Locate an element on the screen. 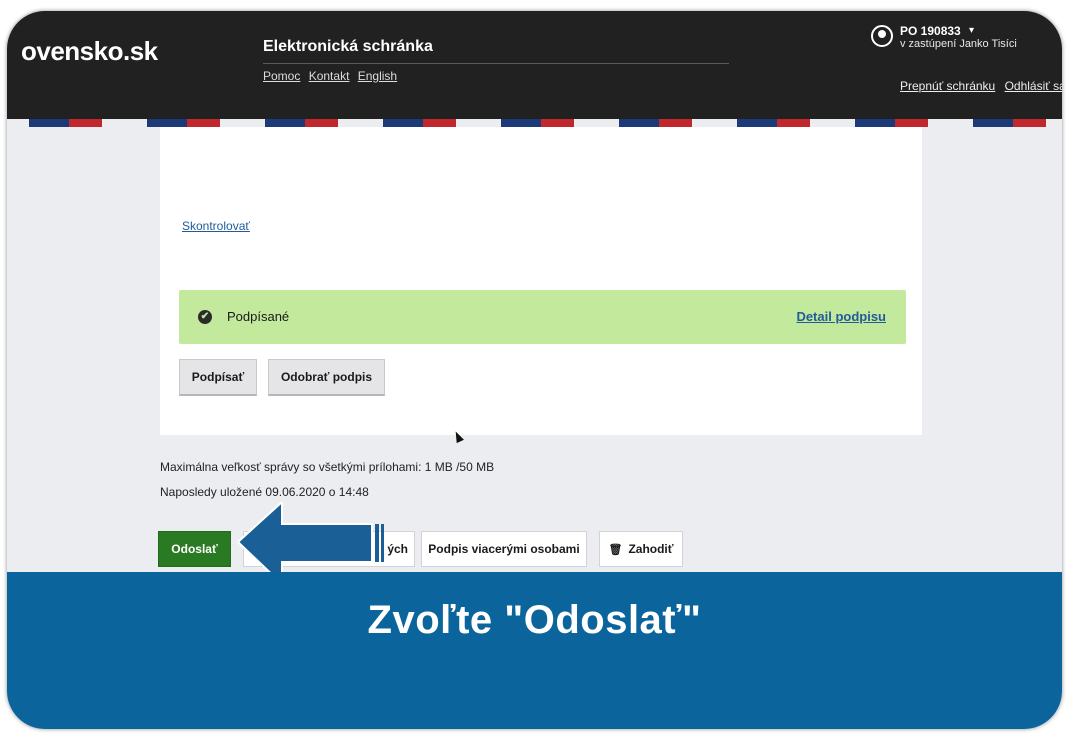 The image size is (1067, 737). user-representative: v zastúpení Janko Tisíci is located at coordinates (958, 44).